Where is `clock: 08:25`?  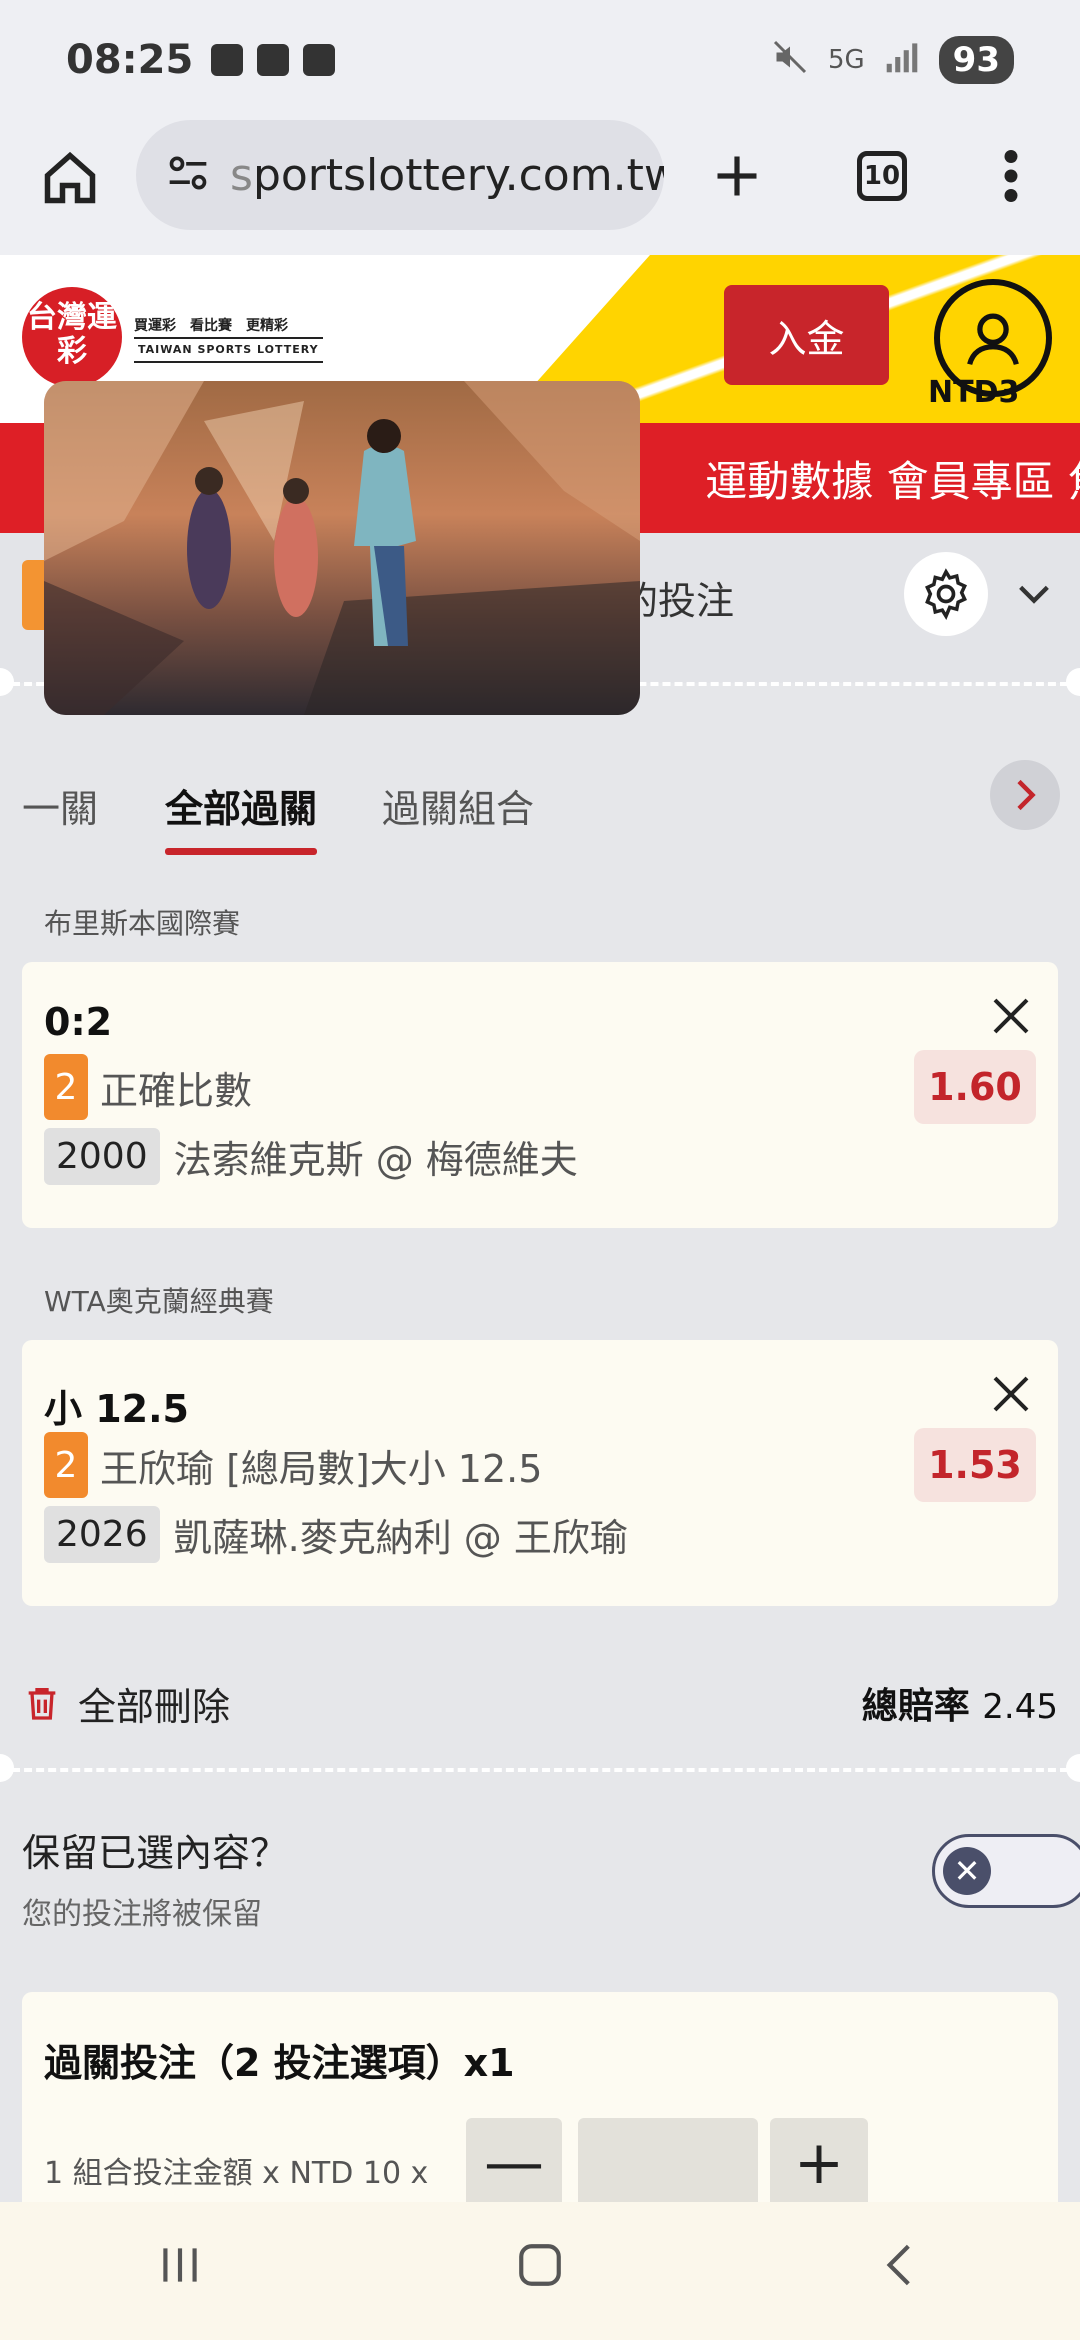
clock: 08:25 is located at coordinates (130, 60).